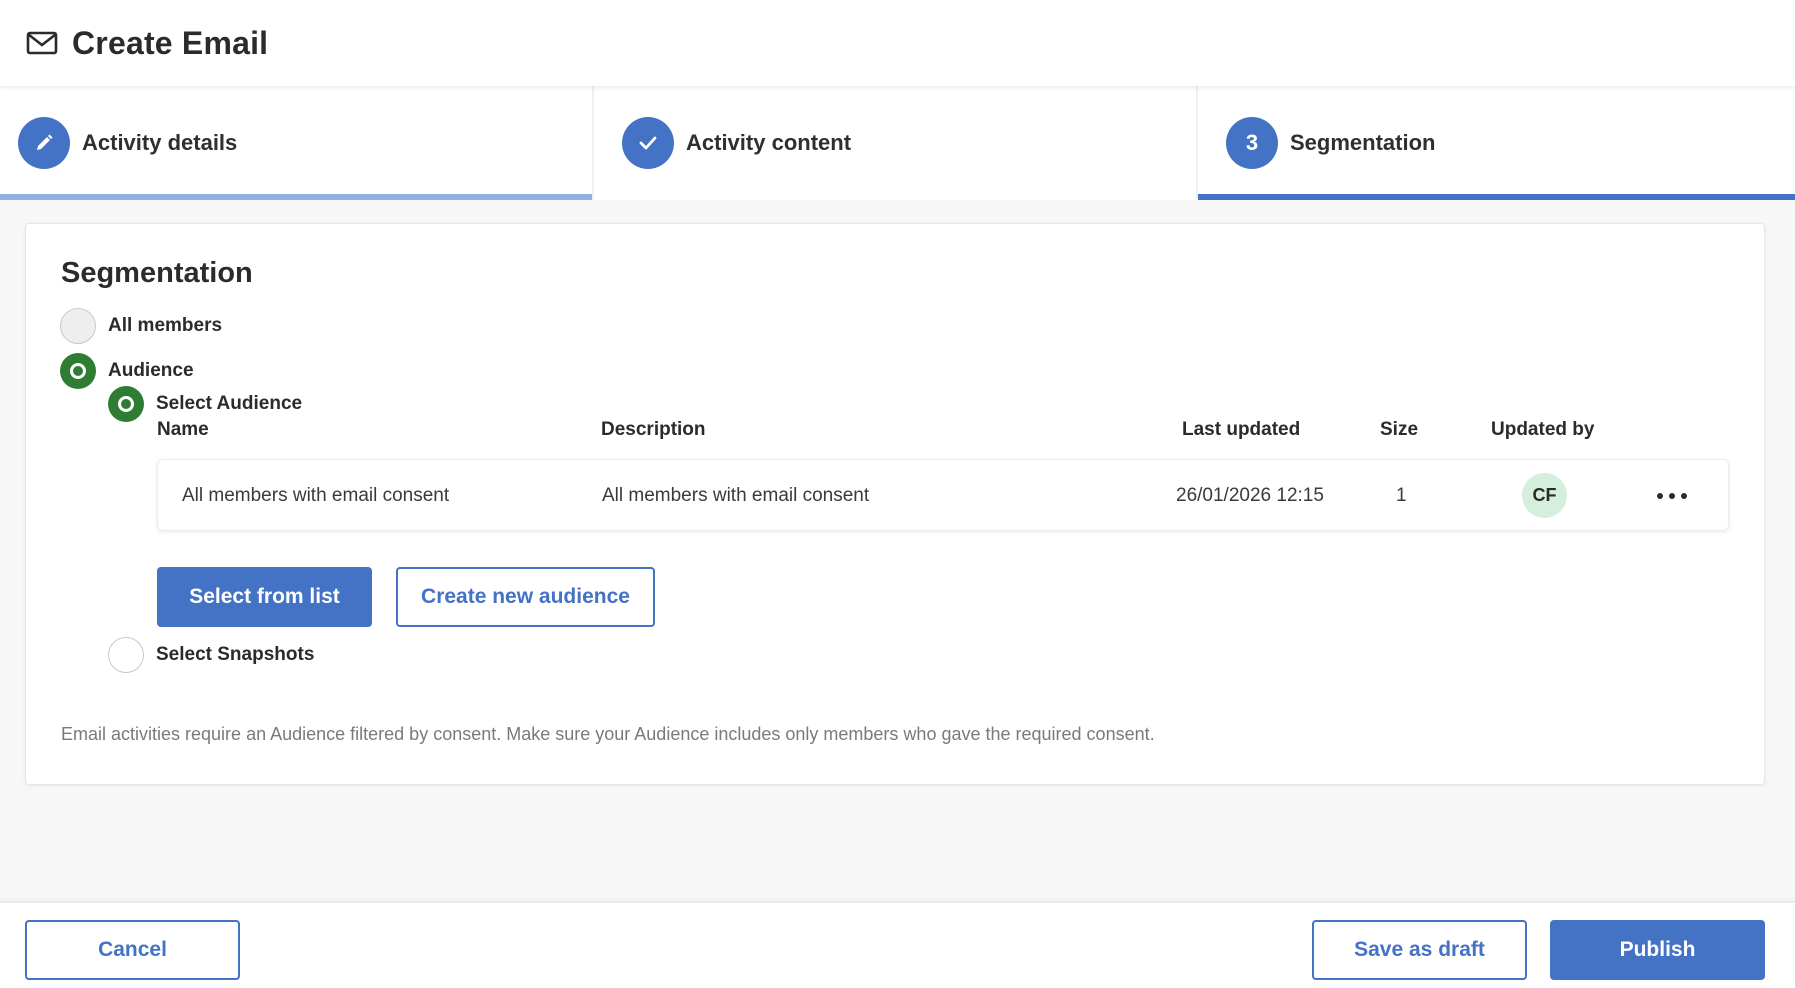 The height and width of the screenshot is (988, 1795). I want to click on step-label: Segmentation, so click(1363, 142).